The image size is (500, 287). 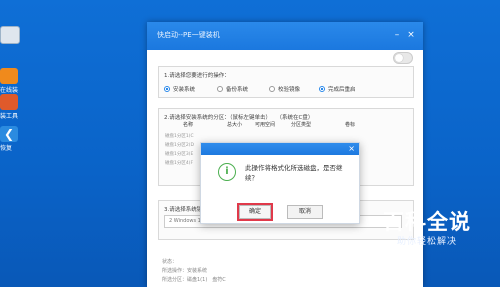 I want to click on desktop-icon-computer, so click(x=13, y=35).